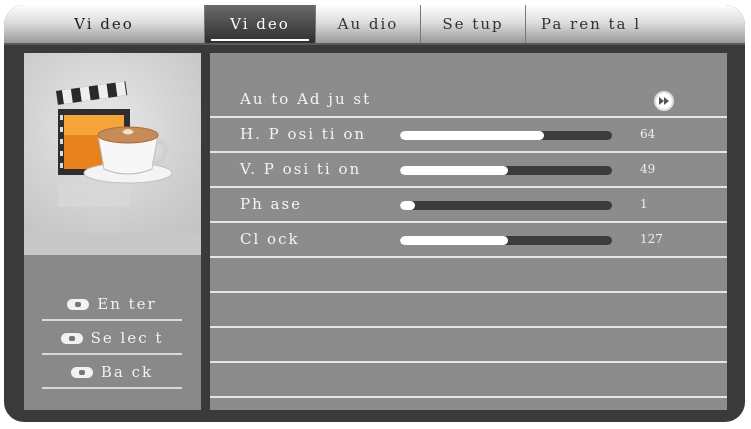 Image resolution: width=751 pixels, height=429 pixels. I want to click on h-position-slider, so click(506, 135).